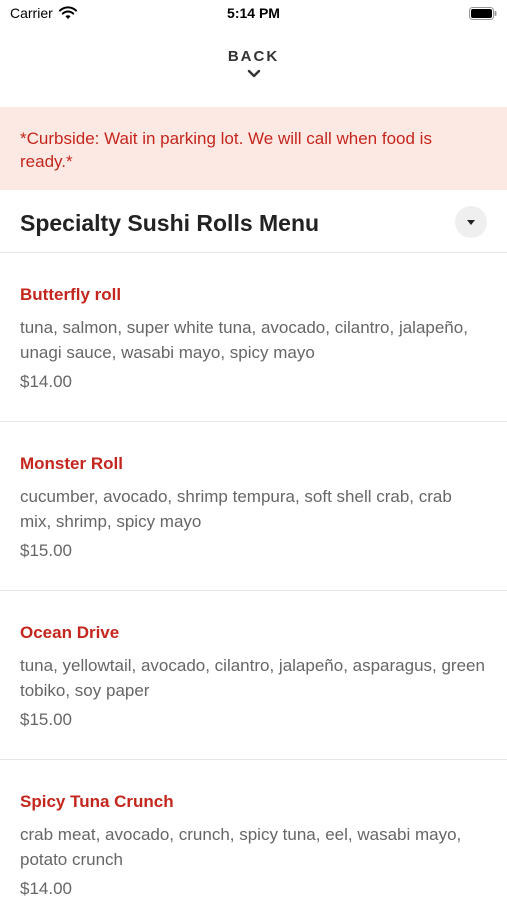 This screenshot has width=507, height=900. What do you see at coordinates (253, 56) in the screenshot?
I see `back-label: BACK` at bounding box center [253, 56].